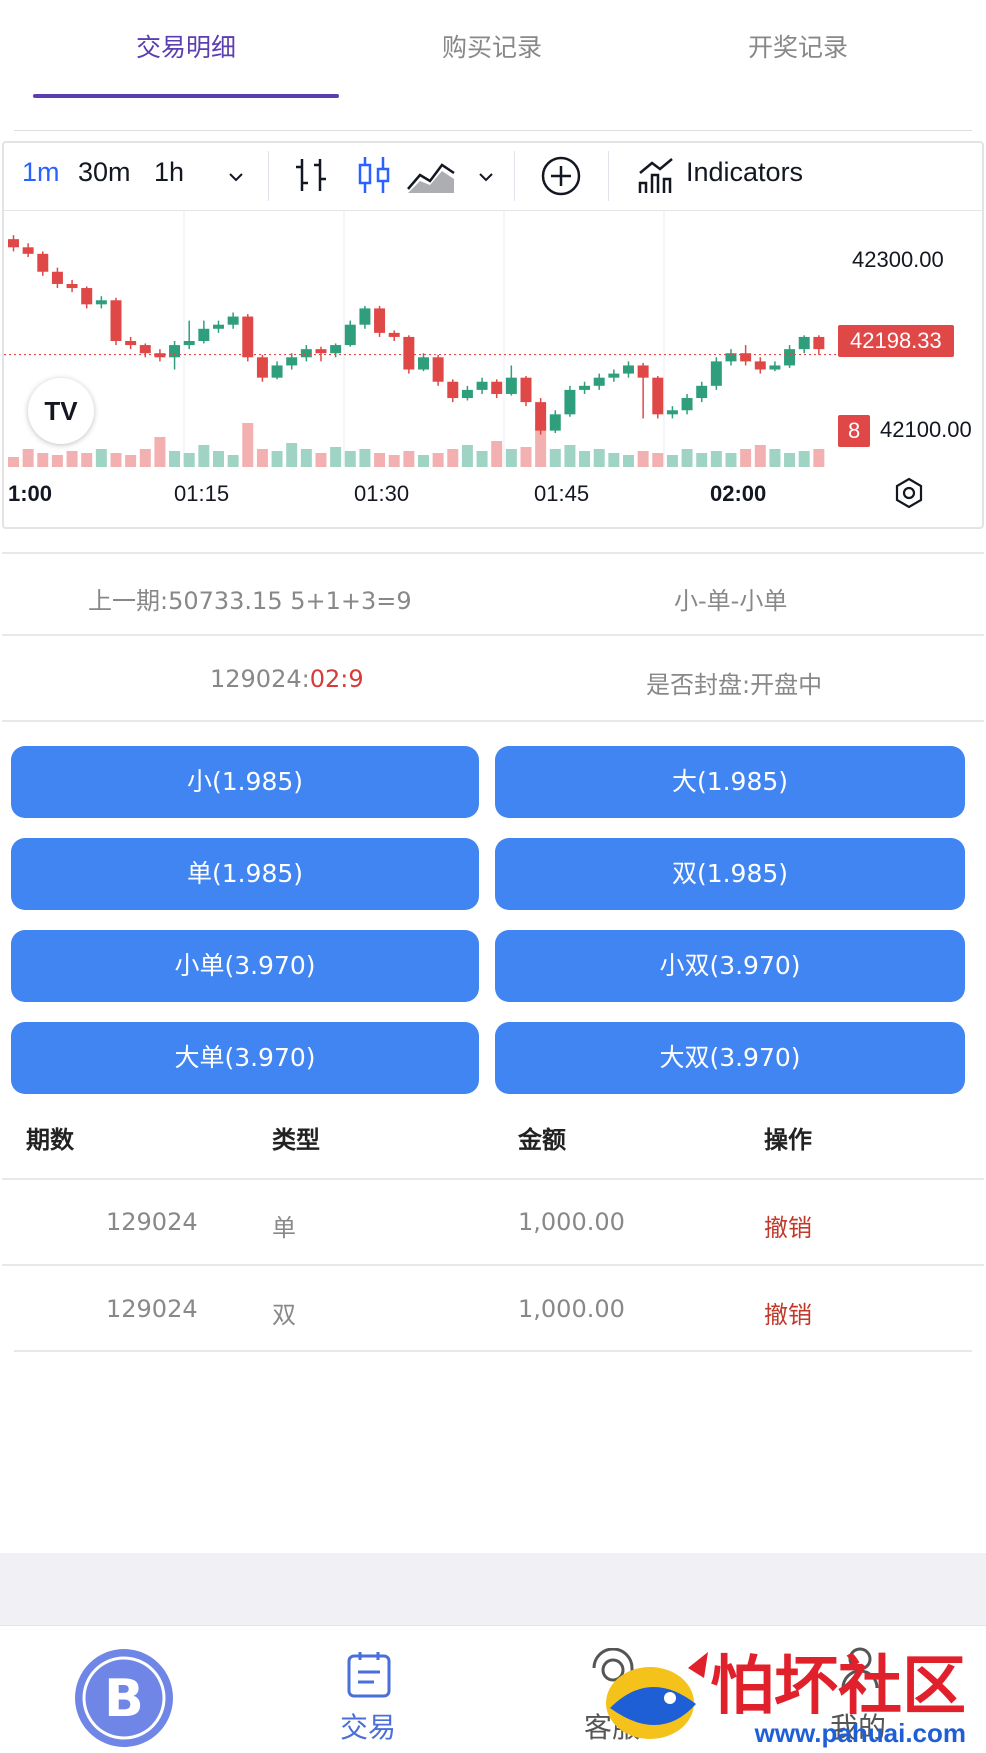  I want to click on top-tabs: 交易明细 购买记录 开奖记录, so click(493, 66).